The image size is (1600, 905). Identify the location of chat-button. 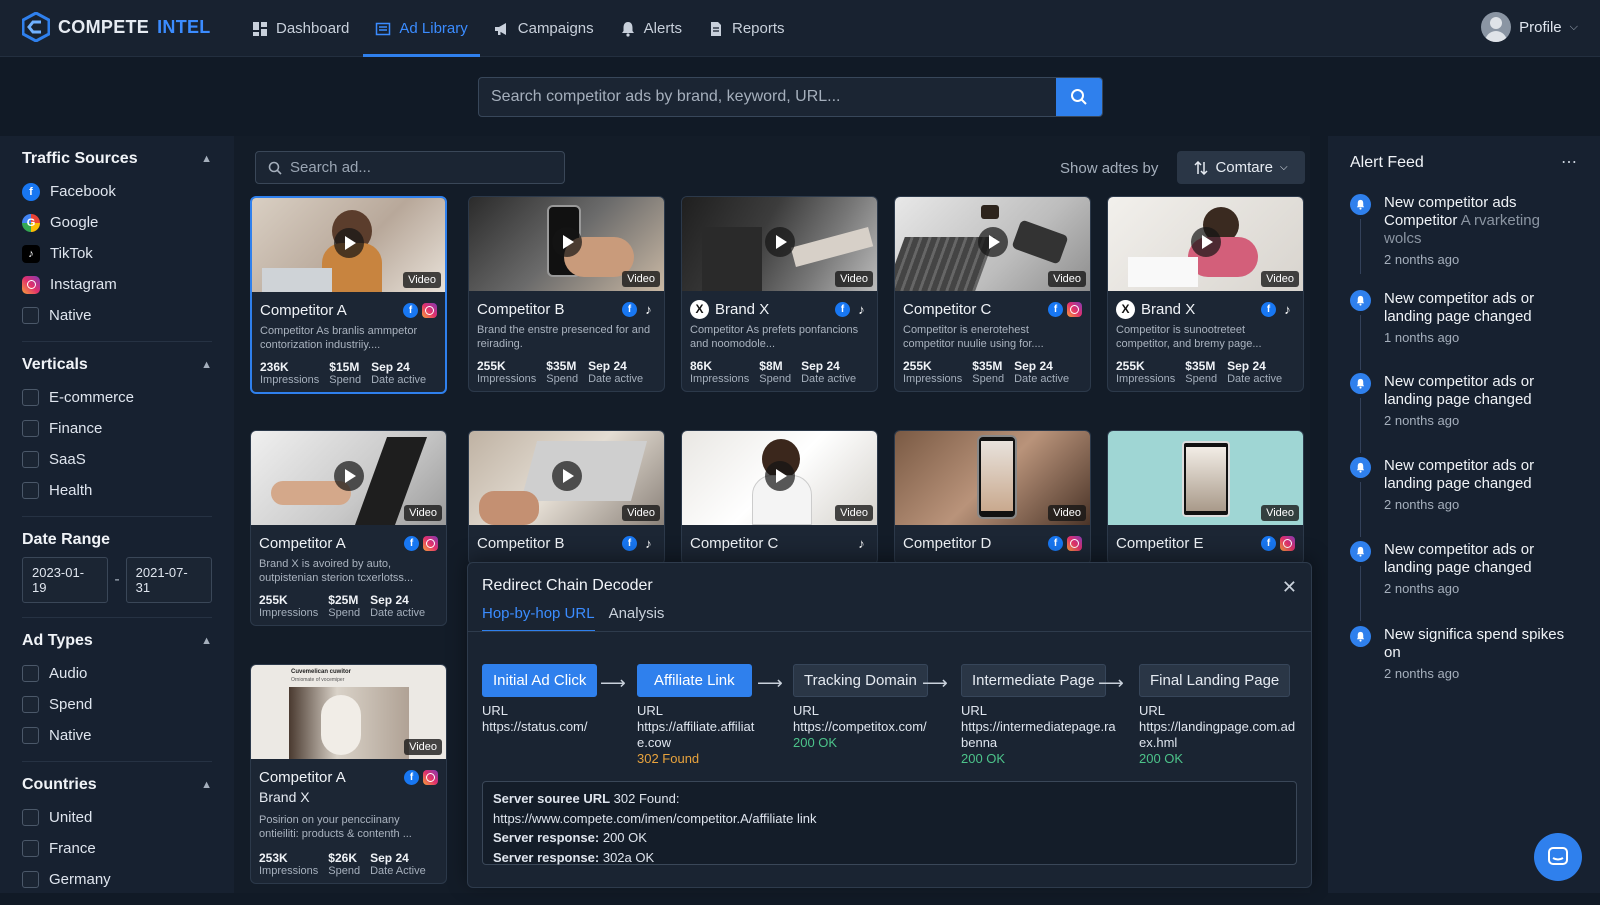
(1558, 857).